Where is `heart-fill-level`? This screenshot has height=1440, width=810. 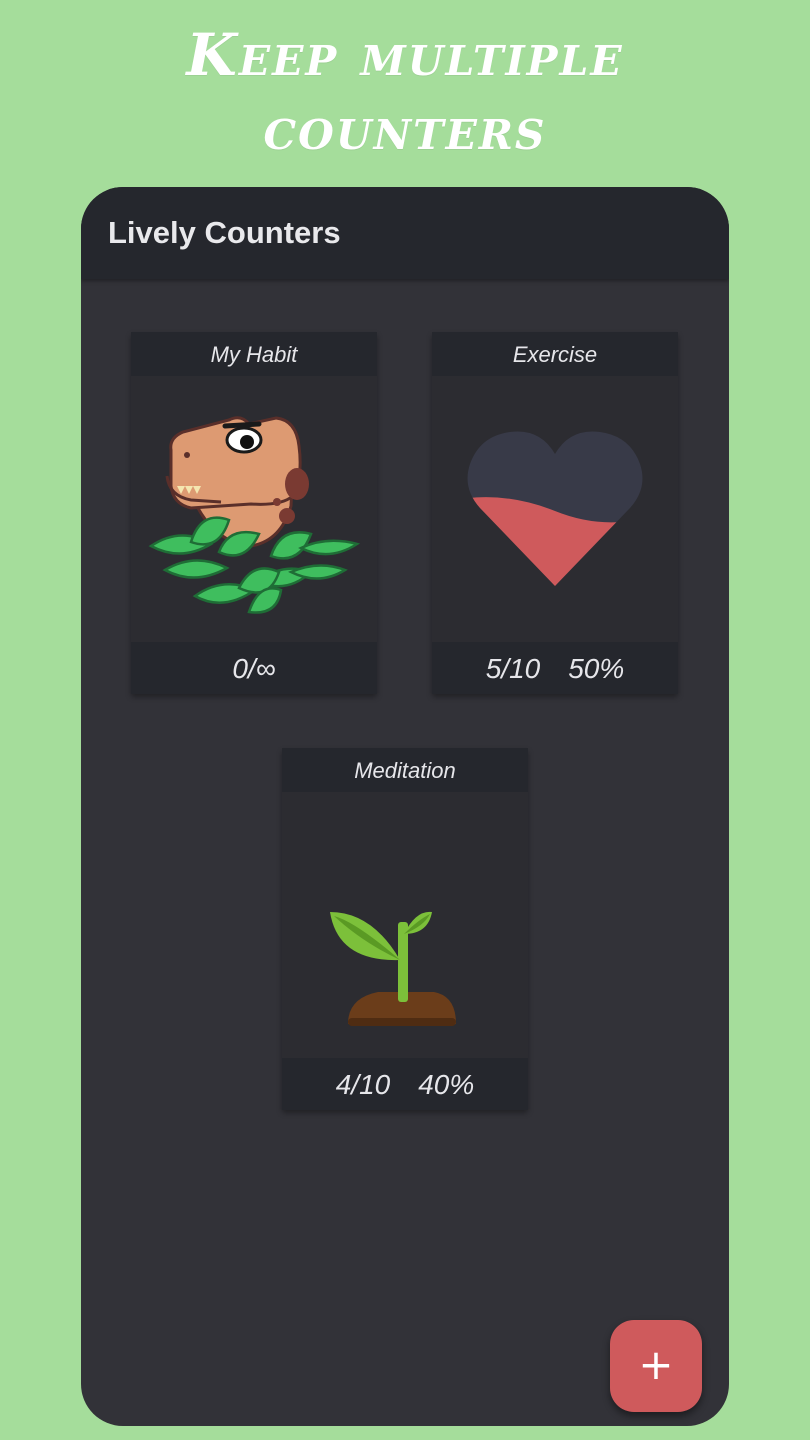 heart-fill-level is located at coordinates (555, 541).